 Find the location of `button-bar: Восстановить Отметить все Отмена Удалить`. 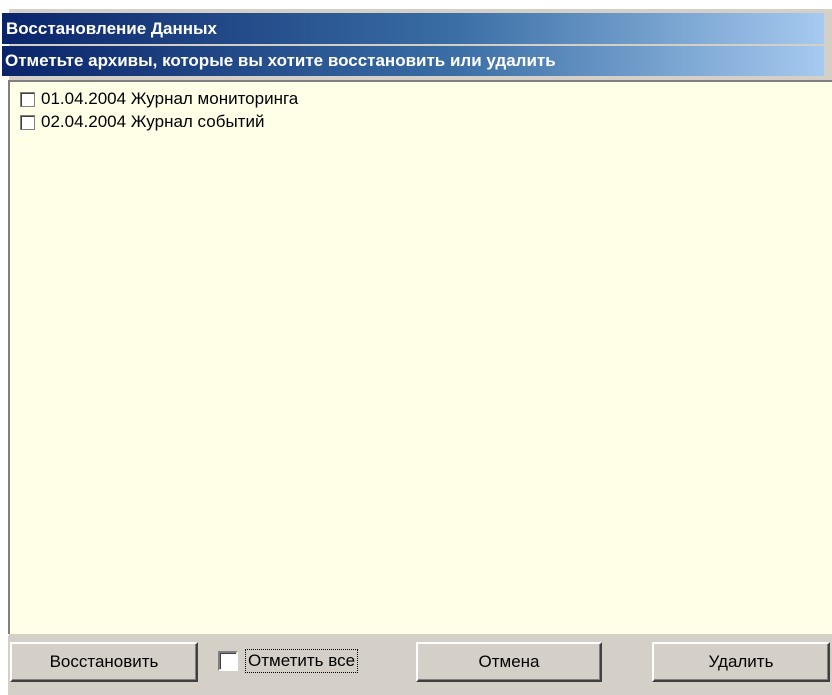

button-bar: Восстановить Отметить все Отмена Удалить is located at coordinates (420, 665).